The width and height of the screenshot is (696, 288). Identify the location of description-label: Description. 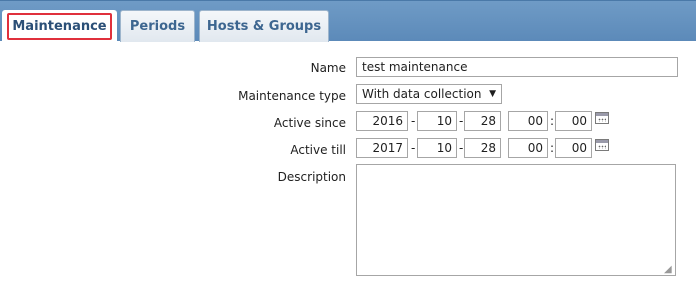
(311, 177).